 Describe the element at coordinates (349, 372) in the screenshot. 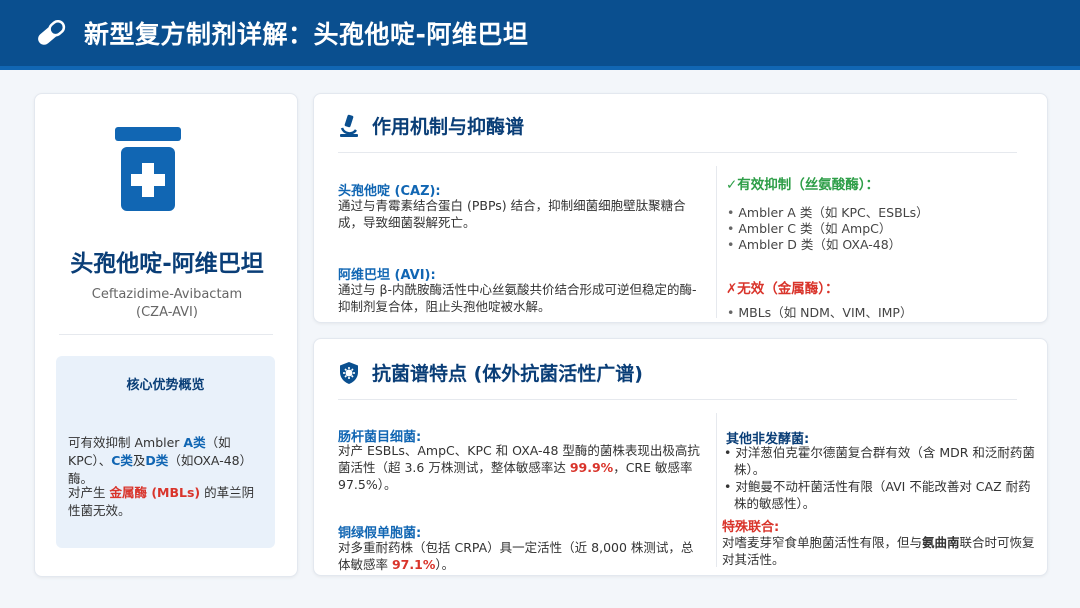

I see `shield-virus-icon` at that location.